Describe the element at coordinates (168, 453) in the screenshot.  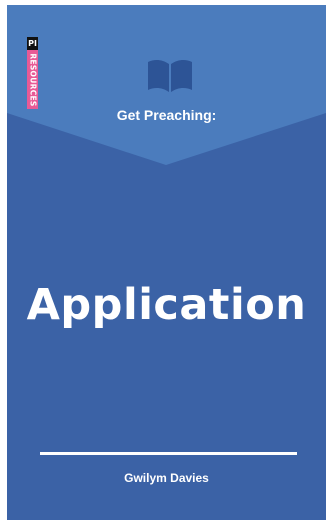
I see `divider` at that location.